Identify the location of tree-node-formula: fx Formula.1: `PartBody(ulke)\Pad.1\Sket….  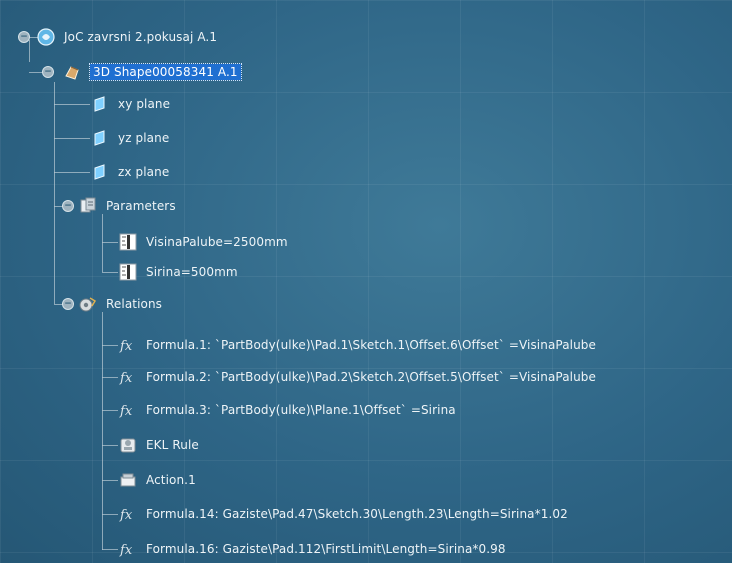
(357, 345).